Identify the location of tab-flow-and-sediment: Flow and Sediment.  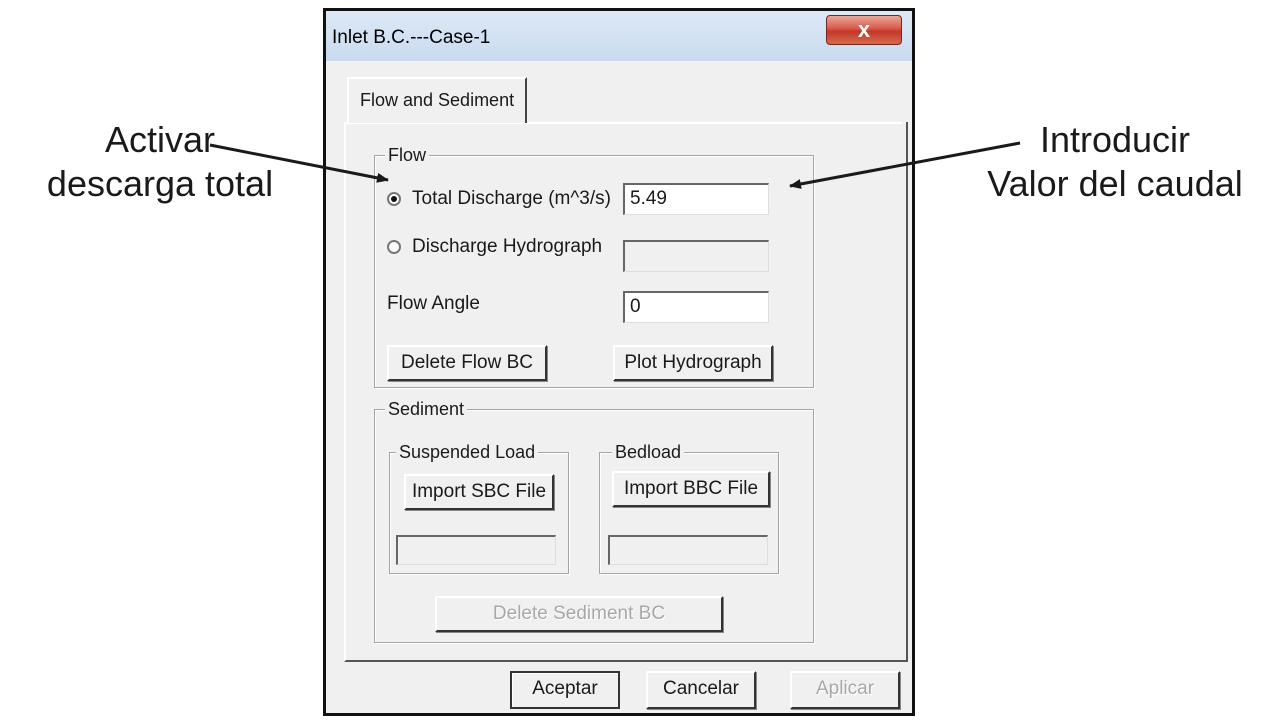
(437, 100).